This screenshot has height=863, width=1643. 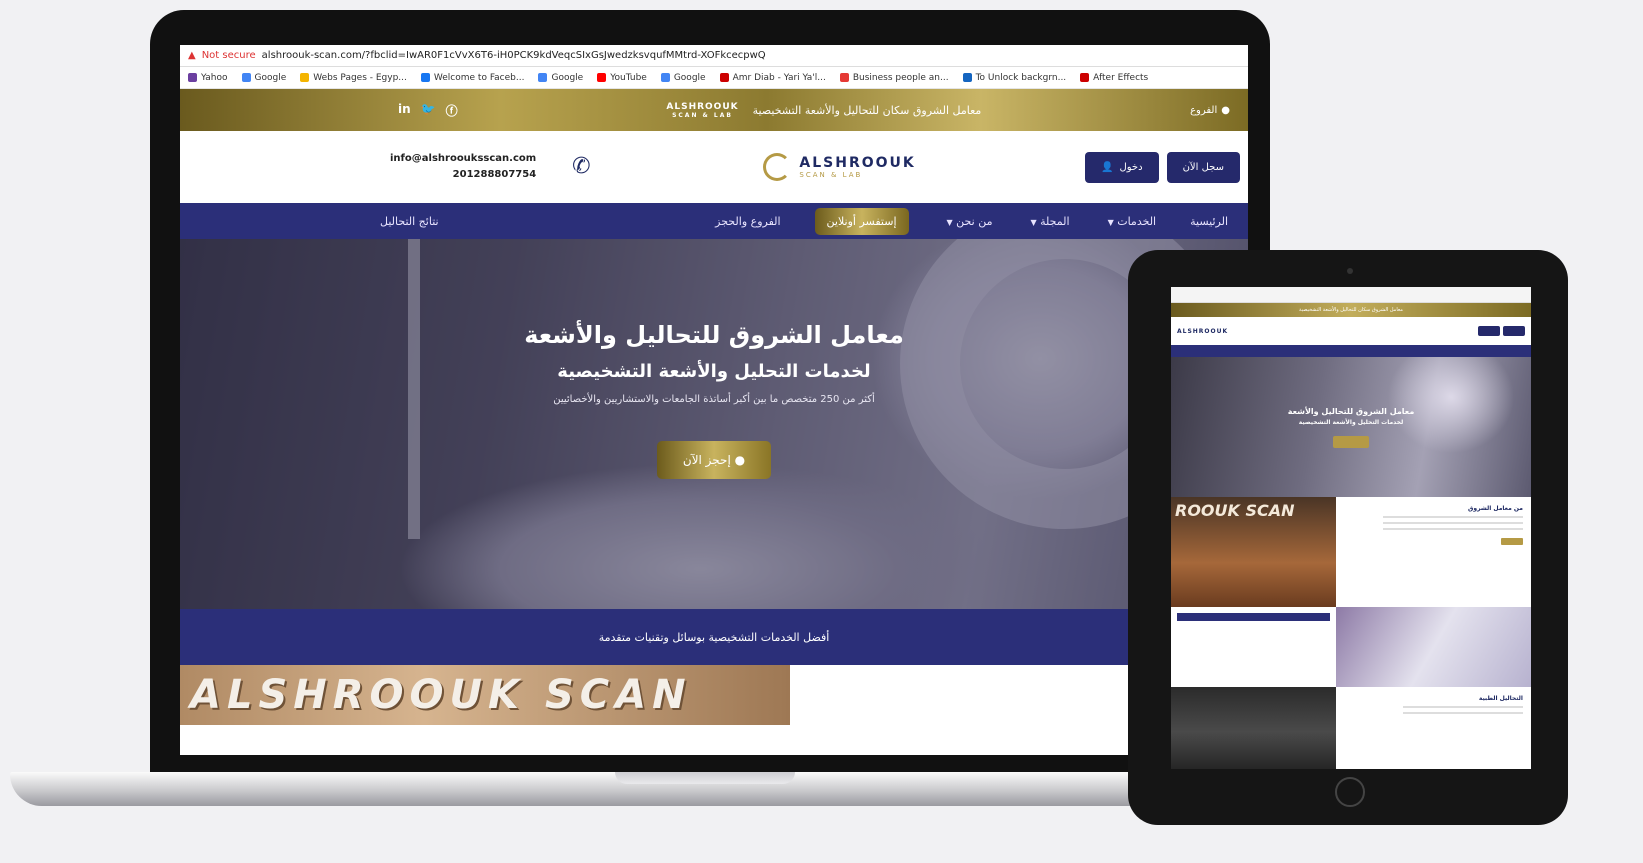 I want to click on scan-photo-row: ALSHROOUK SCAN, so click(x=714, y=695).